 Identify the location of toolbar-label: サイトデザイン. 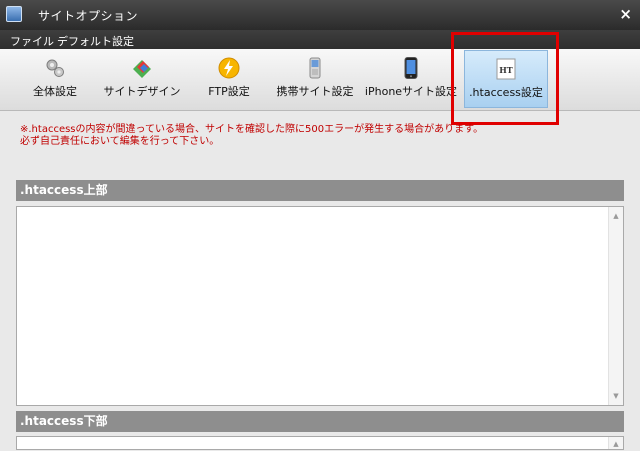
(142, 91).